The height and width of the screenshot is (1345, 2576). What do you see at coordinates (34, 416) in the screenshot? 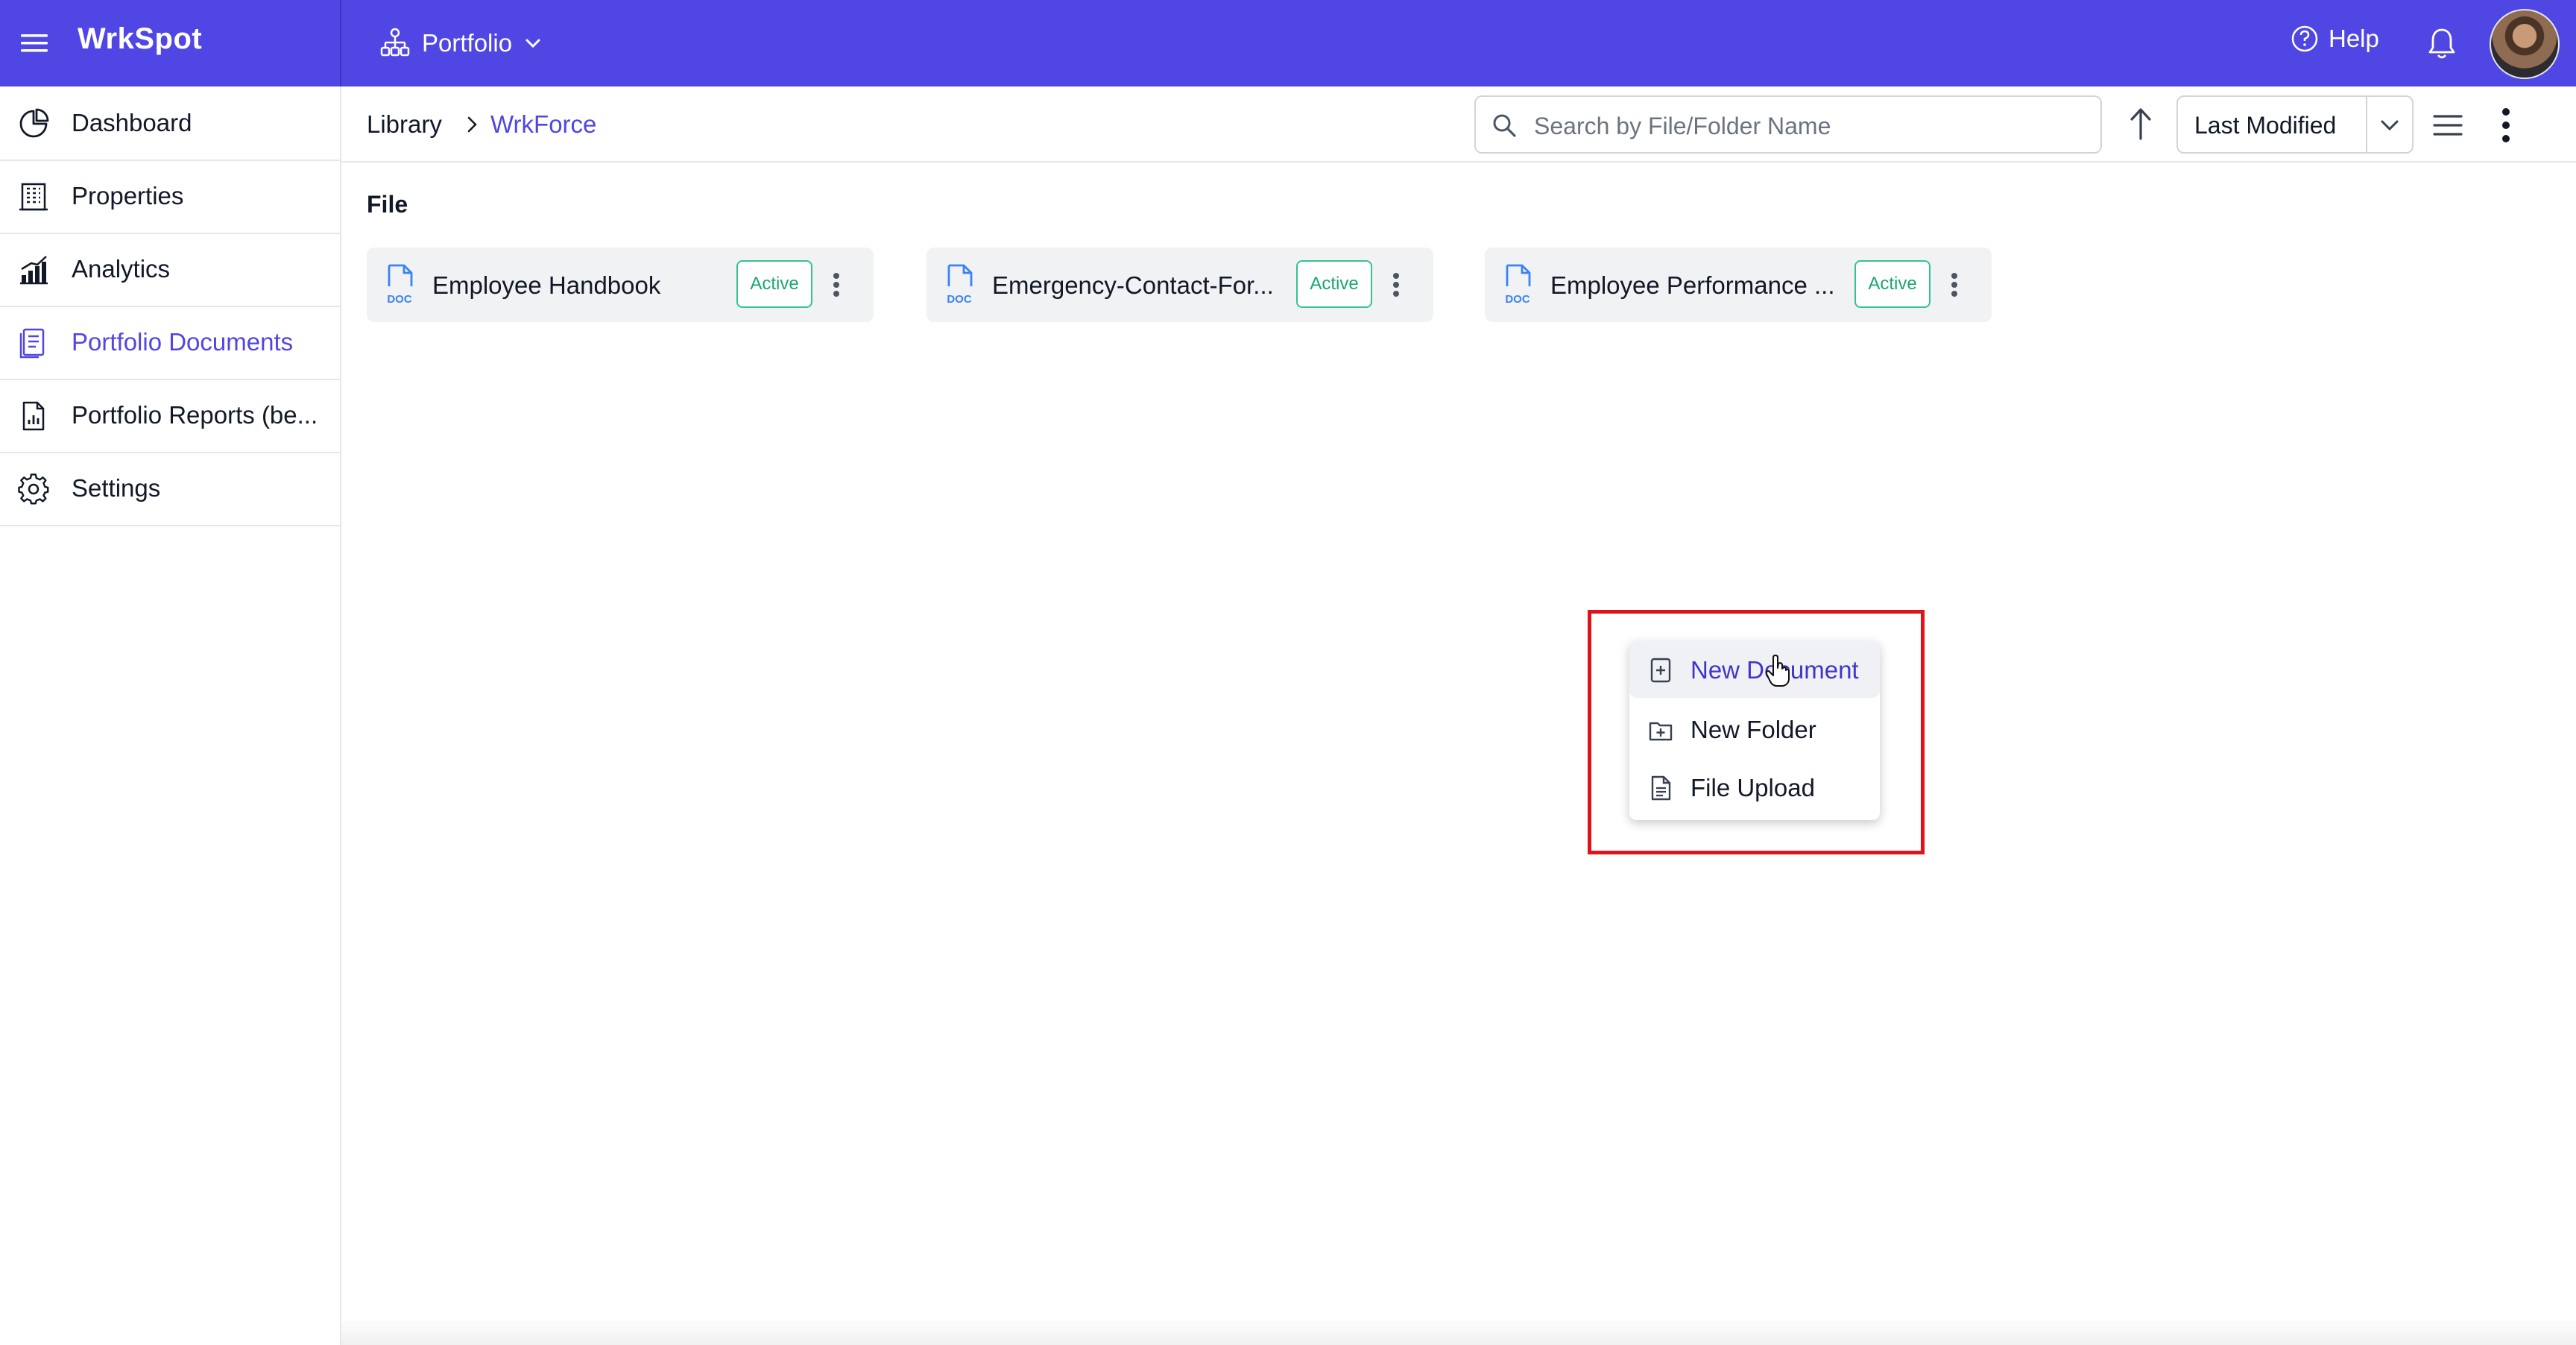
I see `report-icon` at bounding box center [34, 416].